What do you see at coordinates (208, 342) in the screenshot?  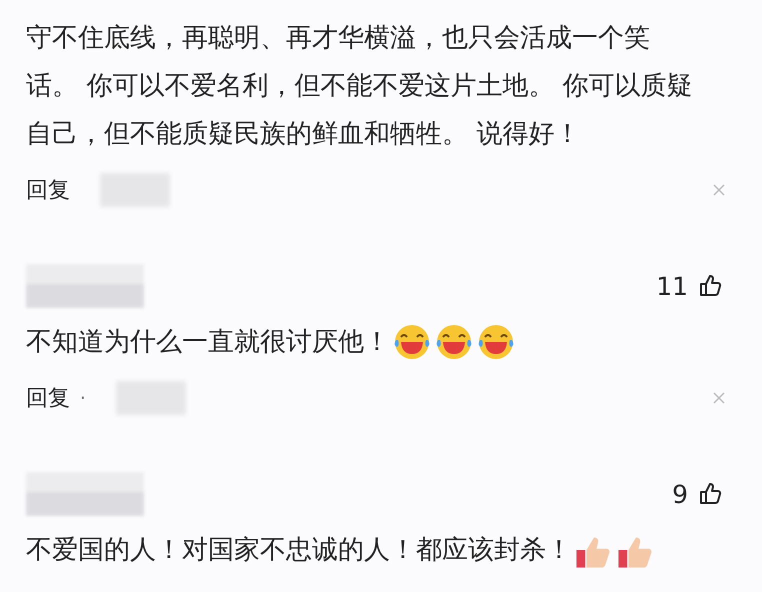 I see `comment-text: 不知道为什么一直就很讨厌他！` at bounding box center [208, 342].